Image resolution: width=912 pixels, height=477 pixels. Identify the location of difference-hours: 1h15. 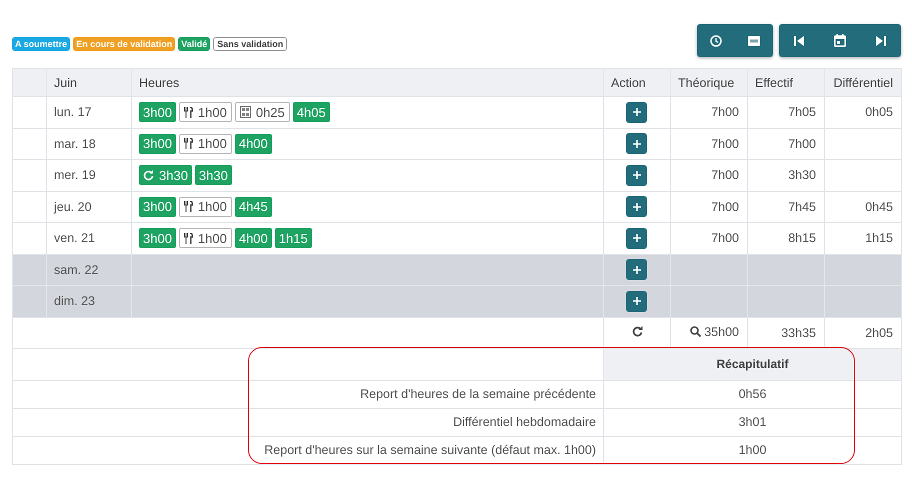
(879, 238).